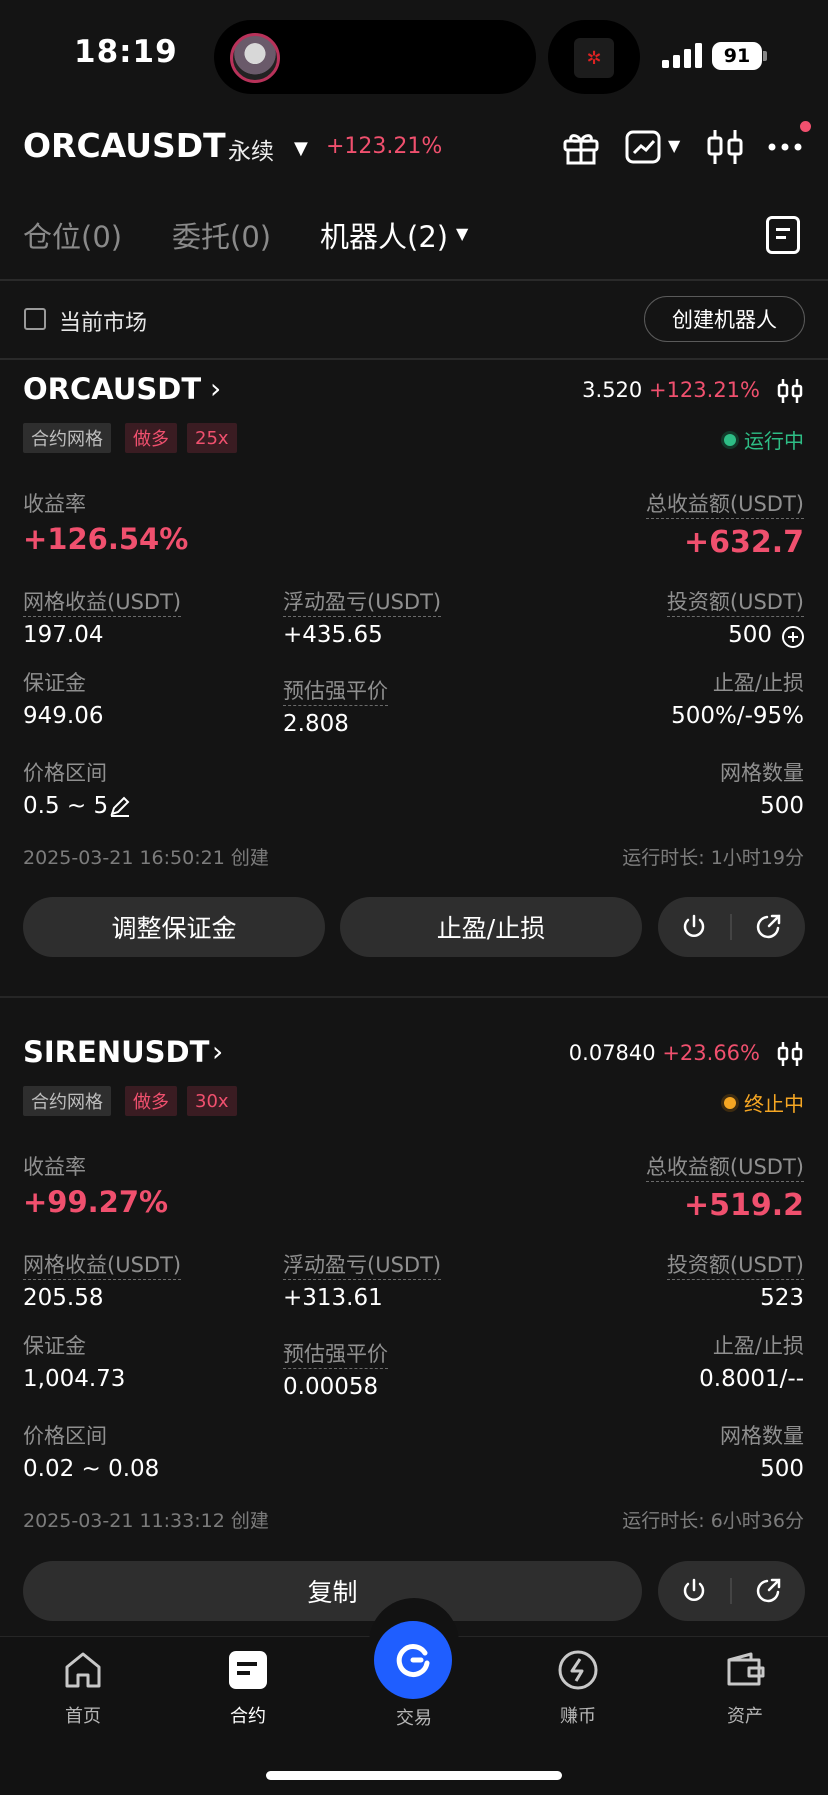  Describe the element at coordinates (151, 1101) in the screenshot. I see `tag-direction: 做多` at that location.